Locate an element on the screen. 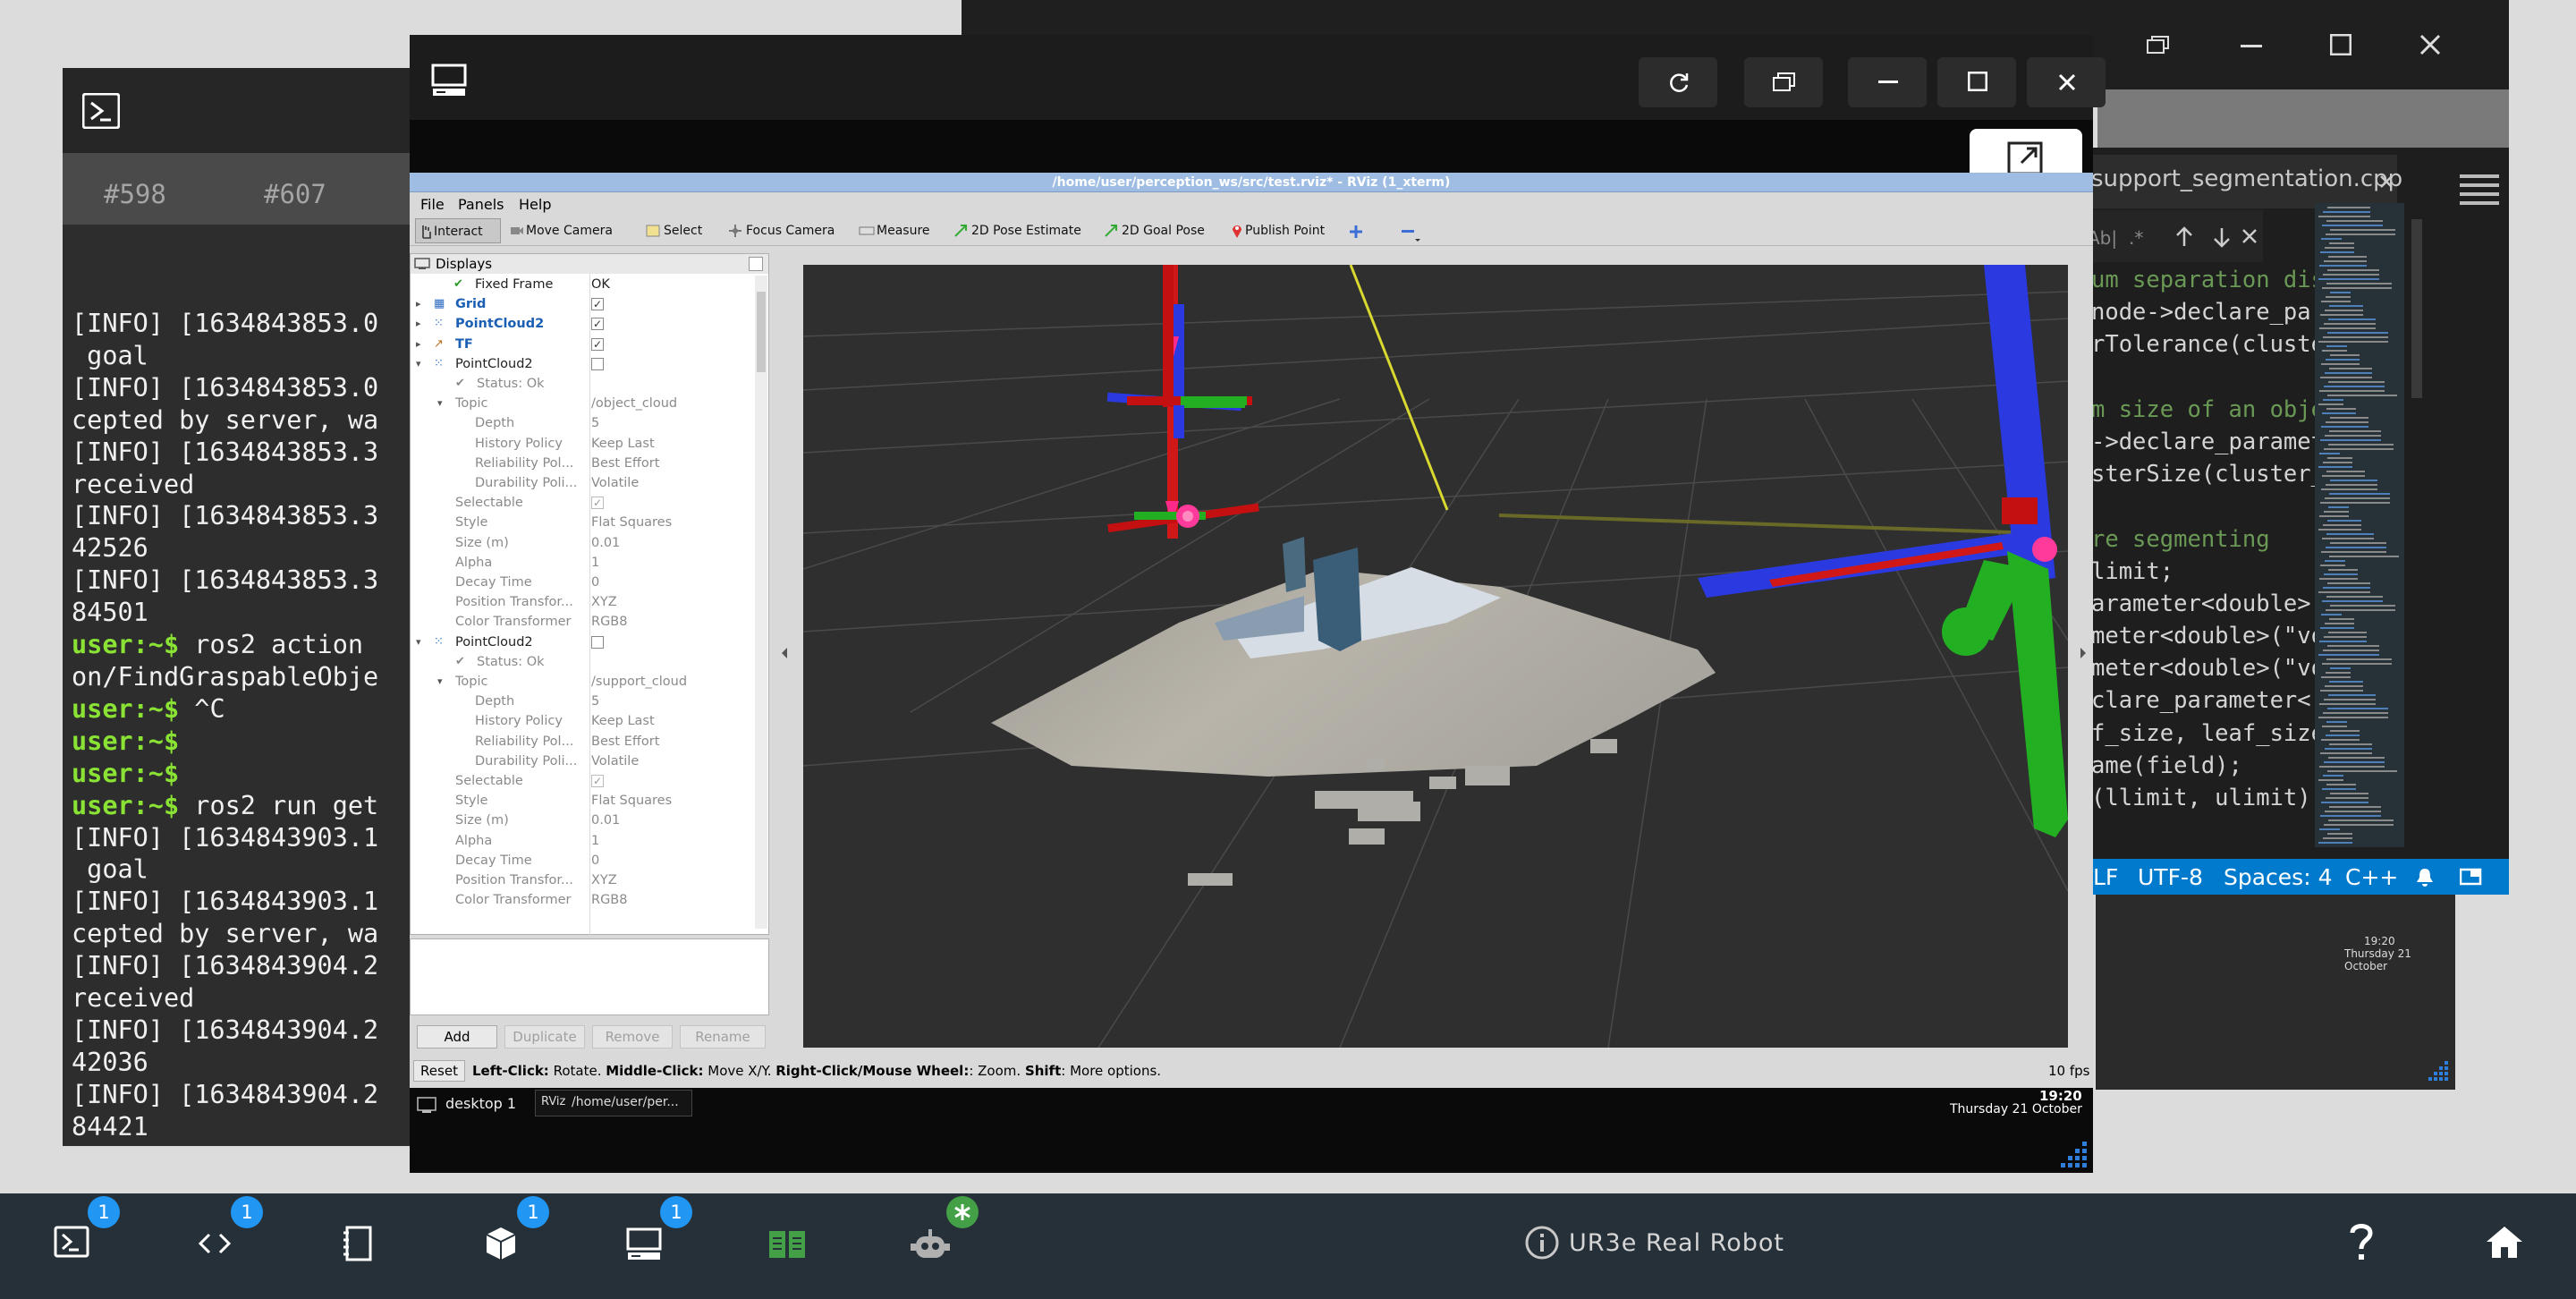  info-icon is located at coordinates (1542, 1243).